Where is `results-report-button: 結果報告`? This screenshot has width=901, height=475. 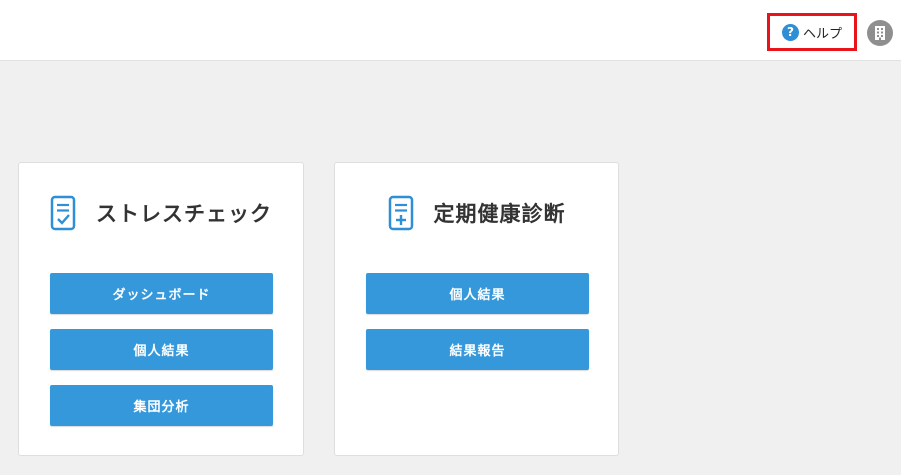 results-report-button: 結果報告 is located at coordinates (477, 349).